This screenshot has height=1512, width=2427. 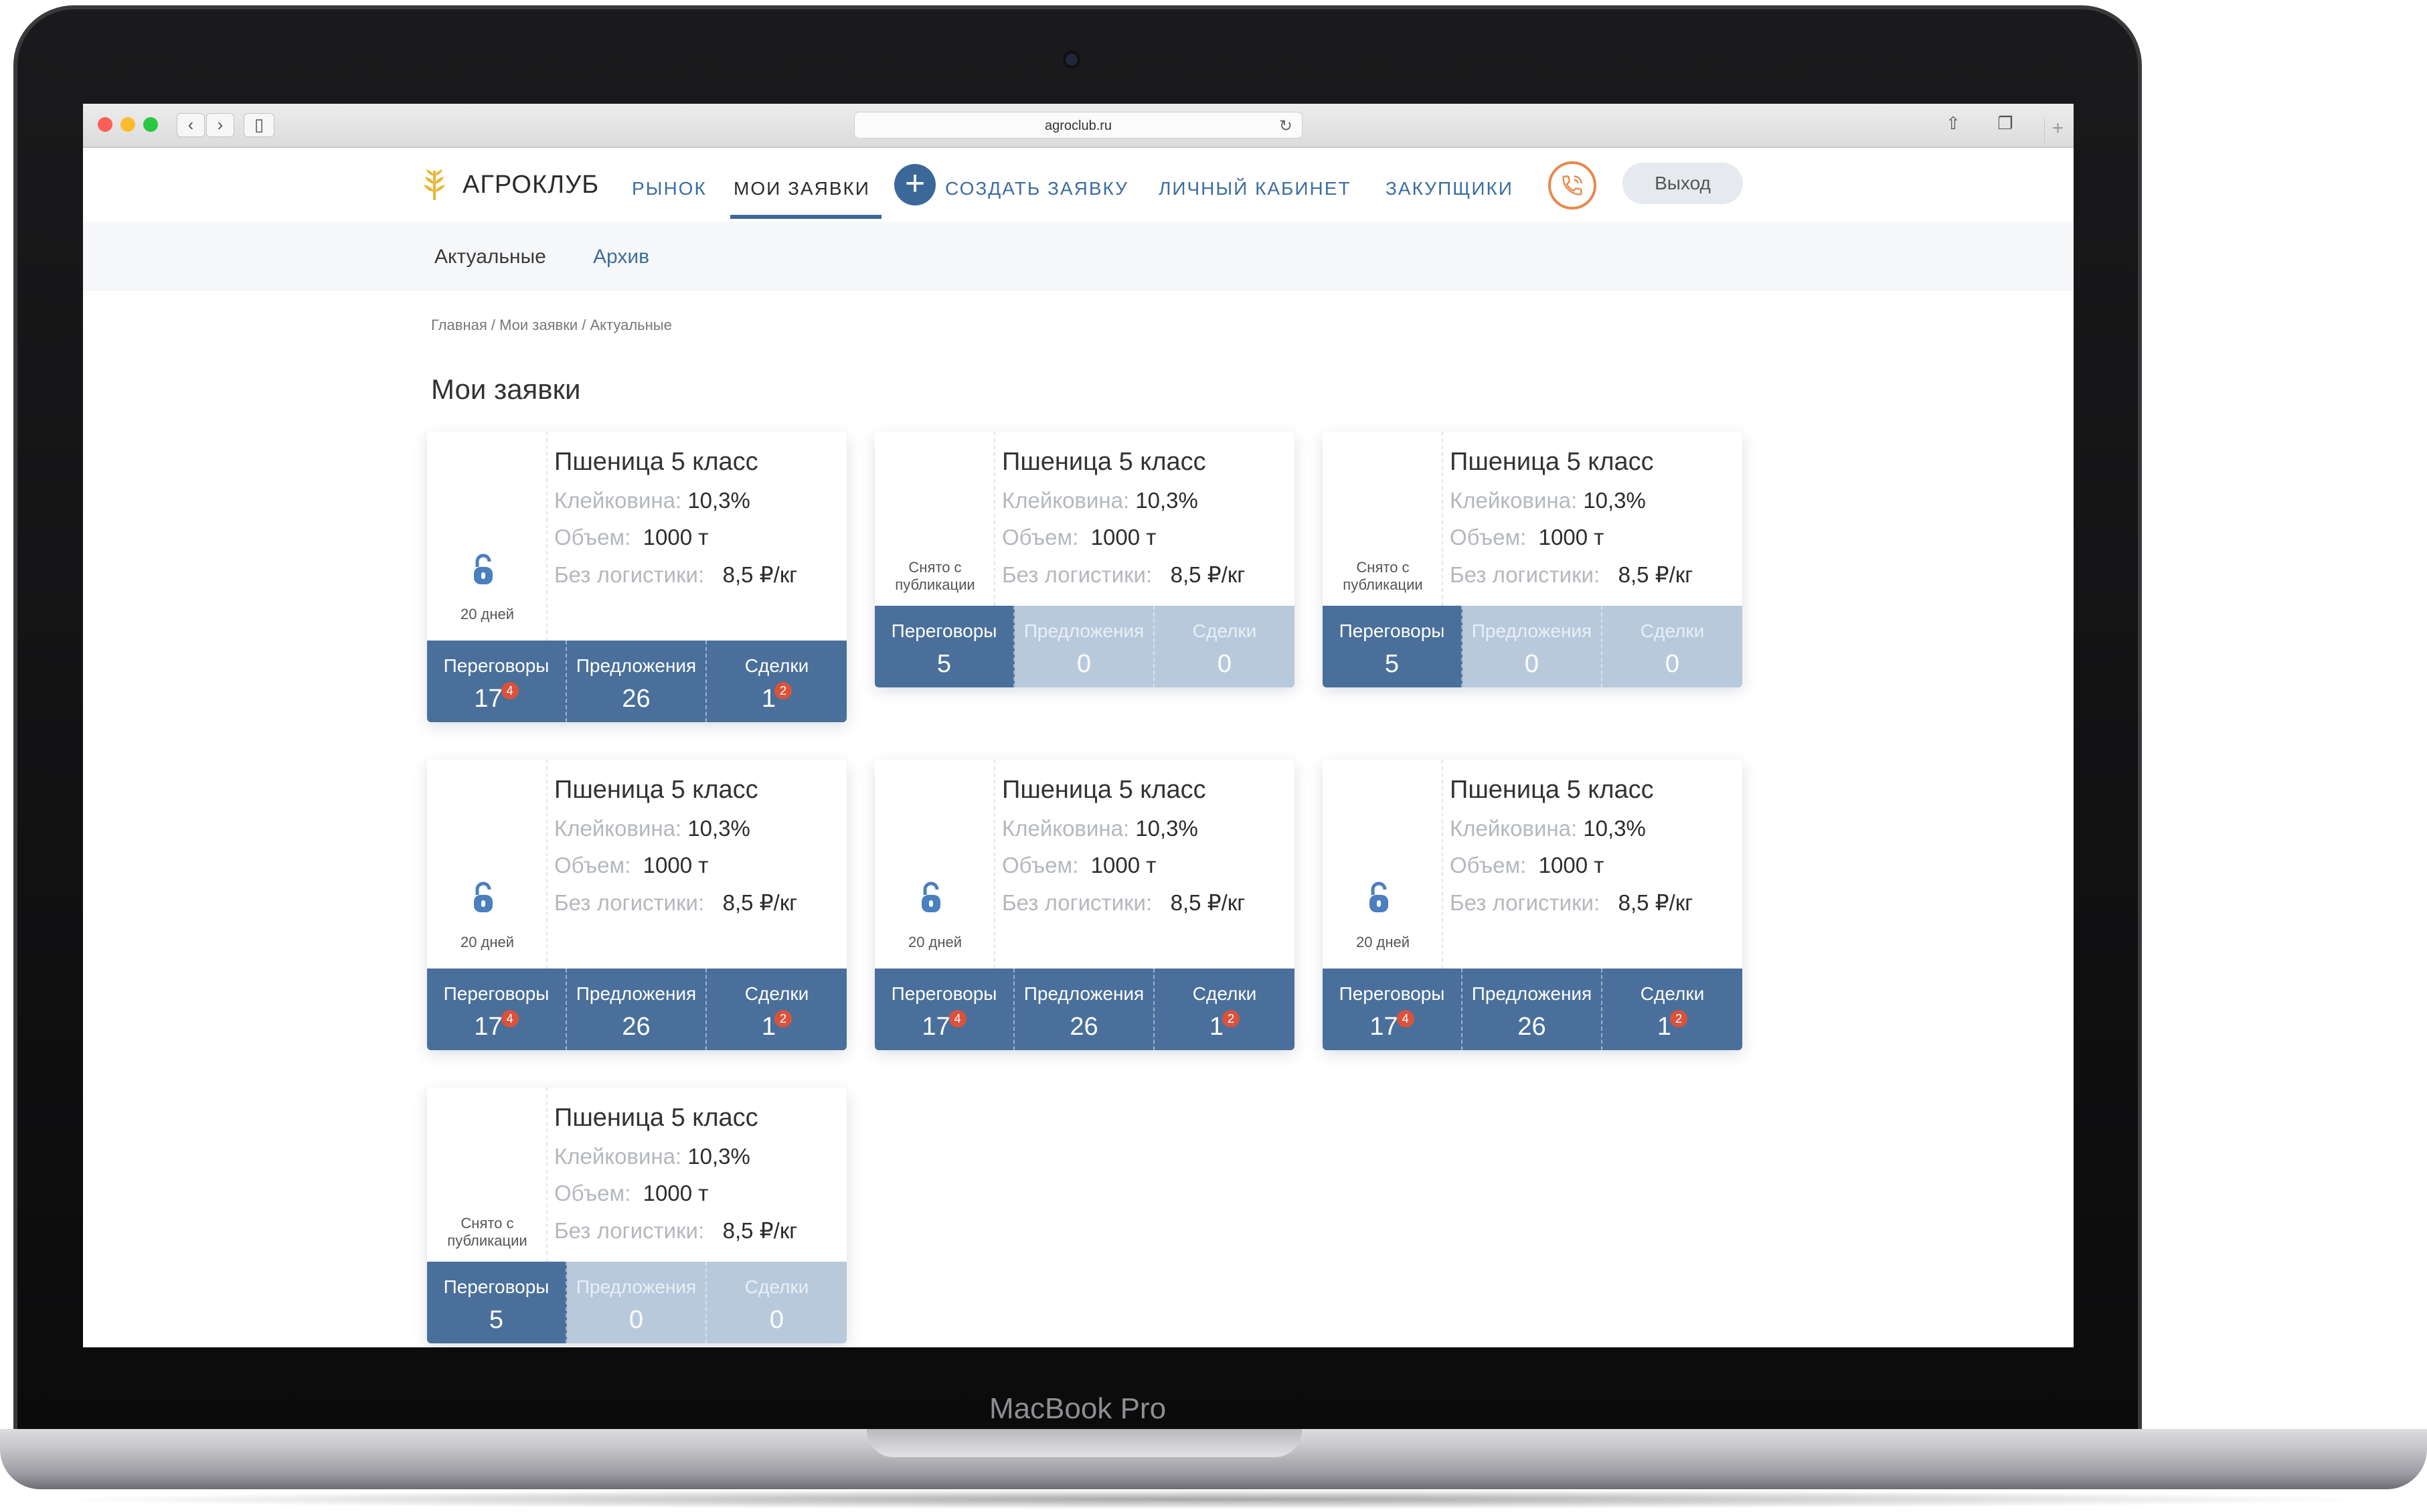 I want to click on new-tab-icon: +, so click(x=2057, y=130).